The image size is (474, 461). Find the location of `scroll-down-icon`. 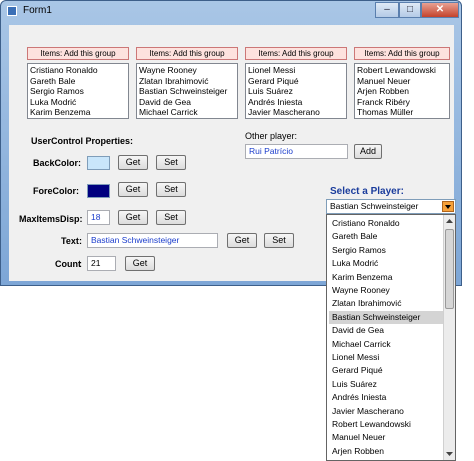

scroll-down-icon is located at coordinates (449, 453).